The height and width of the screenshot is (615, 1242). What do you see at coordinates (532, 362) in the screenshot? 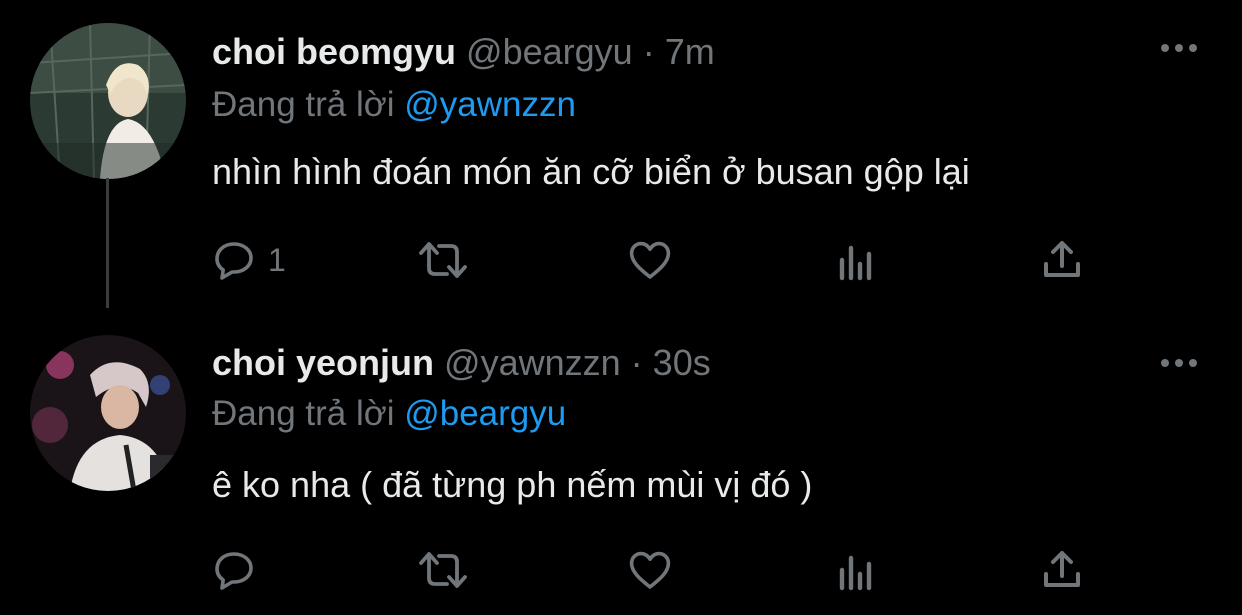
I see `user-handle: @yawnzzn` at bounding box center [532, 362].